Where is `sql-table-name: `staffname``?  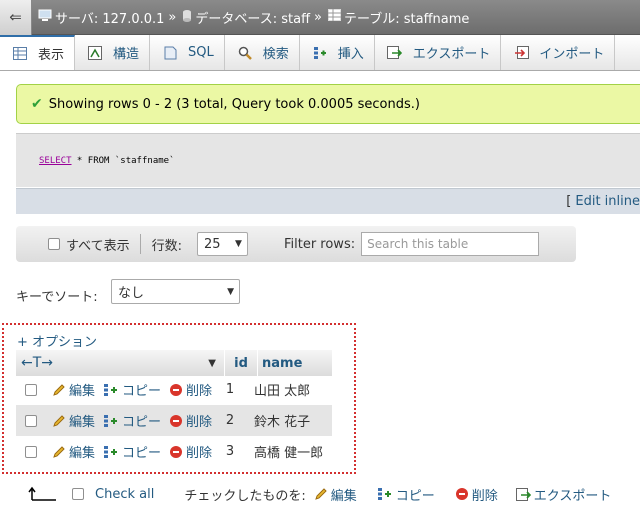
sql-table-name: `staffname` is located at coordinates (142, 160).